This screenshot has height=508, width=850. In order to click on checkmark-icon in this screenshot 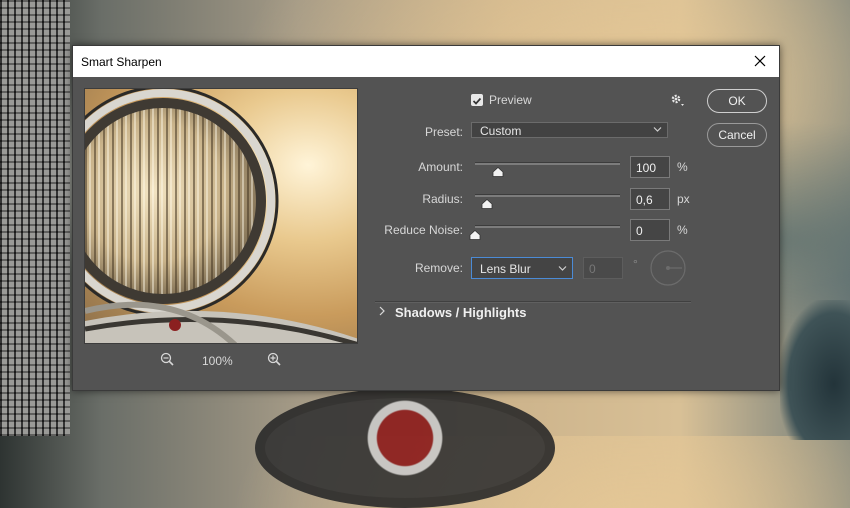, I will do `click(477, 101)`.